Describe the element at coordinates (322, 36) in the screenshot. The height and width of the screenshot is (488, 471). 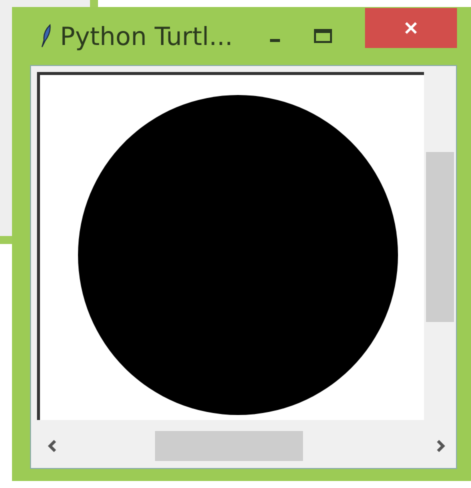
I see `maximize-icon` at that location.